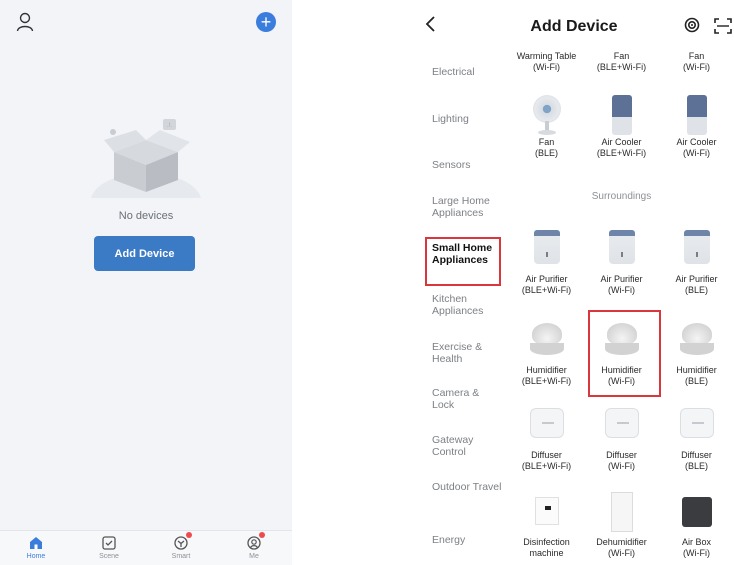  I want to click on device-air-cooler-ble-wifi: Air Cooler (BLE+Wi-Fi), so click(621, 127).